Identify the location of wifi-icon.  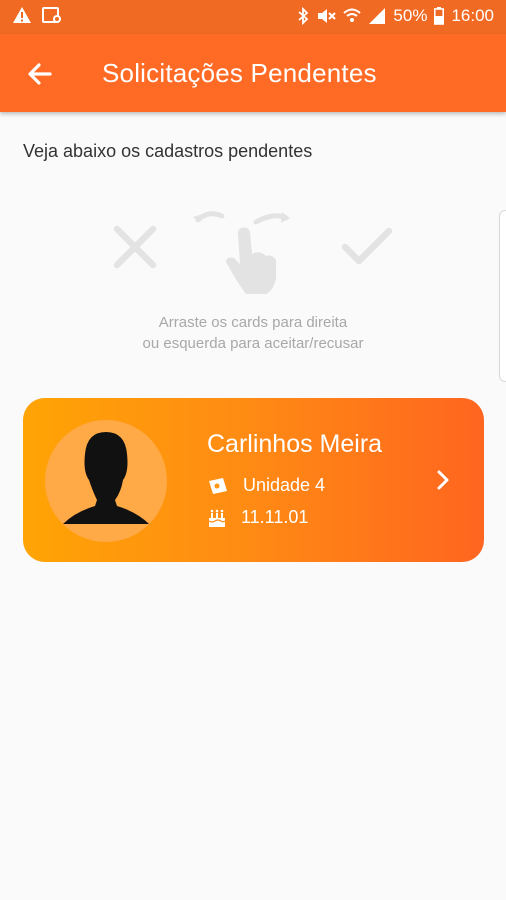
(352, 16).